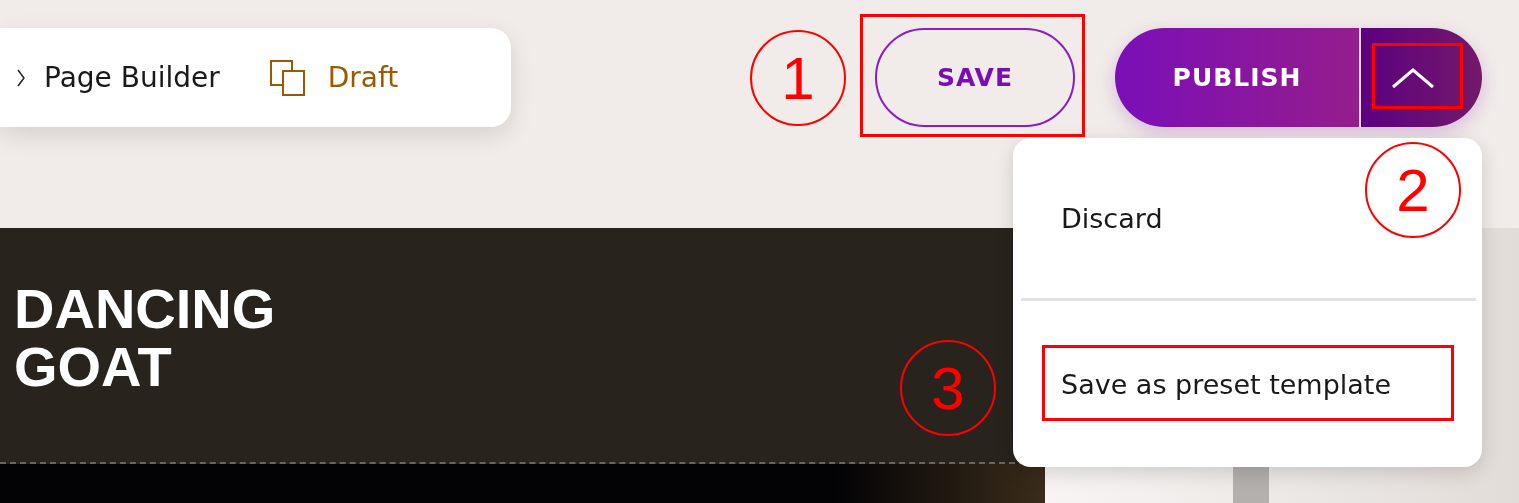 The image size is (1519, 503). I want to click on chevron-right-icon, so click(21, 77).